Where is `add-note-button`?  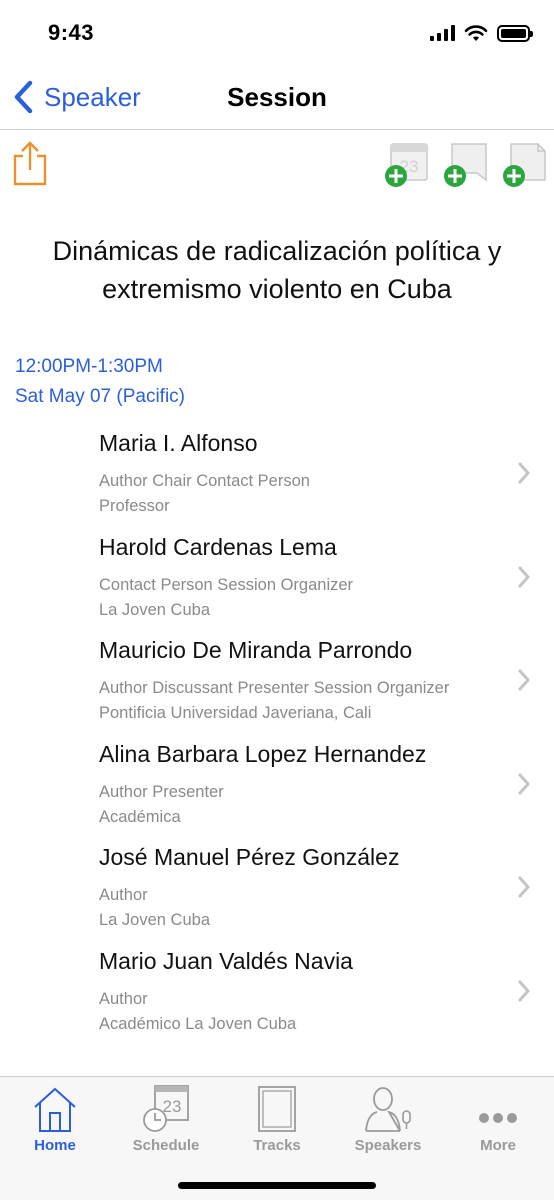
add-note-button is located at coordinates (525, 165).